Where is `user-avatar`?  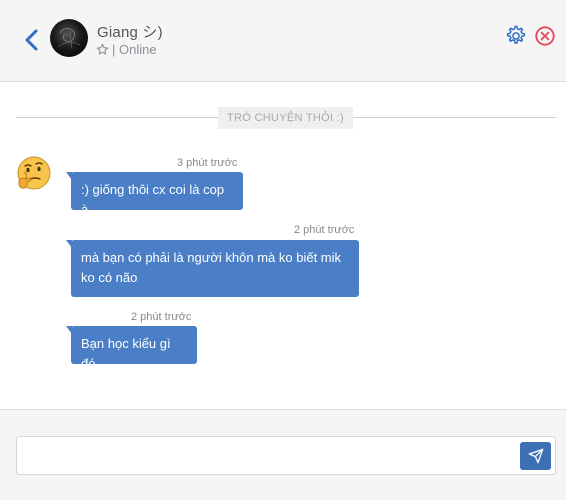 user-avatar is located at coordinates (69, 38).